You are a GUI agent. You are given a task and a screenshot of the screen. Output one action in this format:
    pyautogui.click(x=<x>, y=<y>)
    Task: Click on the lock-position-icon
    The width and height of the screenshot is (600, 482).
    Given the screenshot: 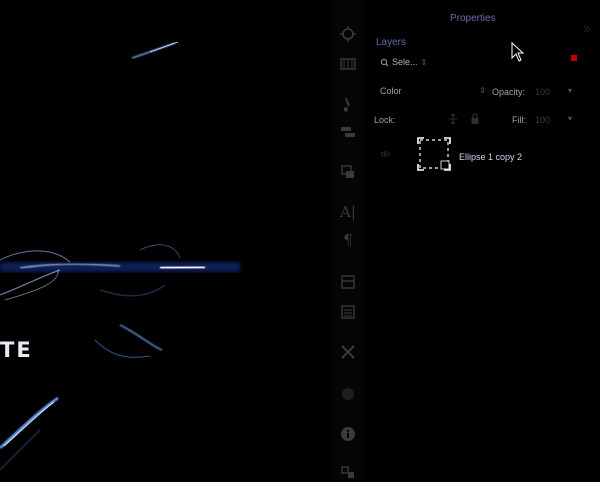 What is the action you would take?
    pyautogui.click(x=453, y=119)
    